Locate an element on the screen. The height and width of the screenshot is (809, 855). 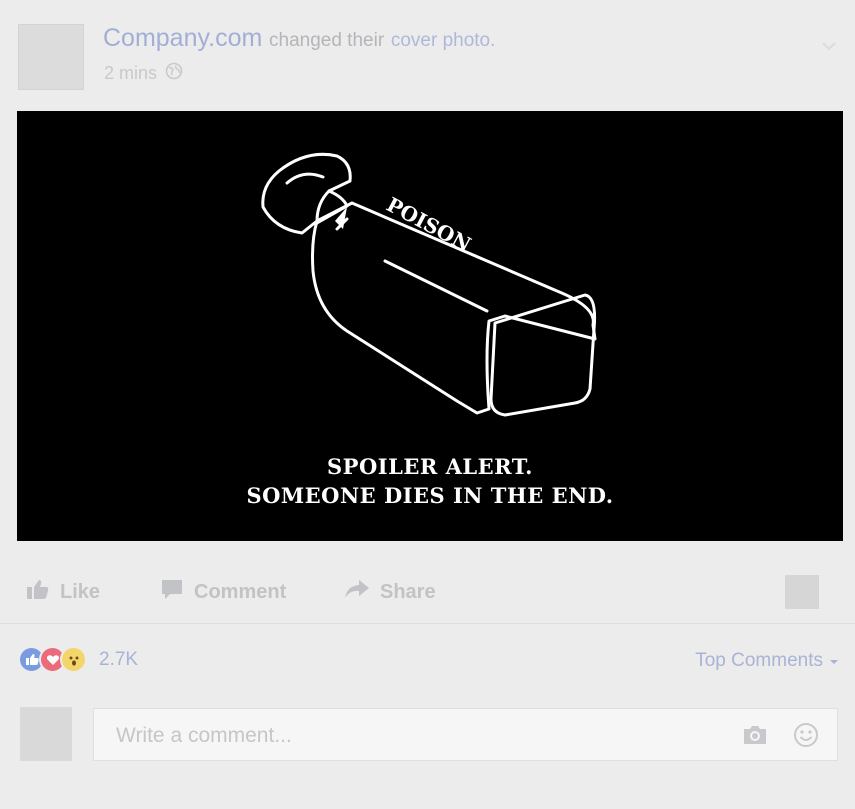
globe-icon is located at coordinates (174, 73).